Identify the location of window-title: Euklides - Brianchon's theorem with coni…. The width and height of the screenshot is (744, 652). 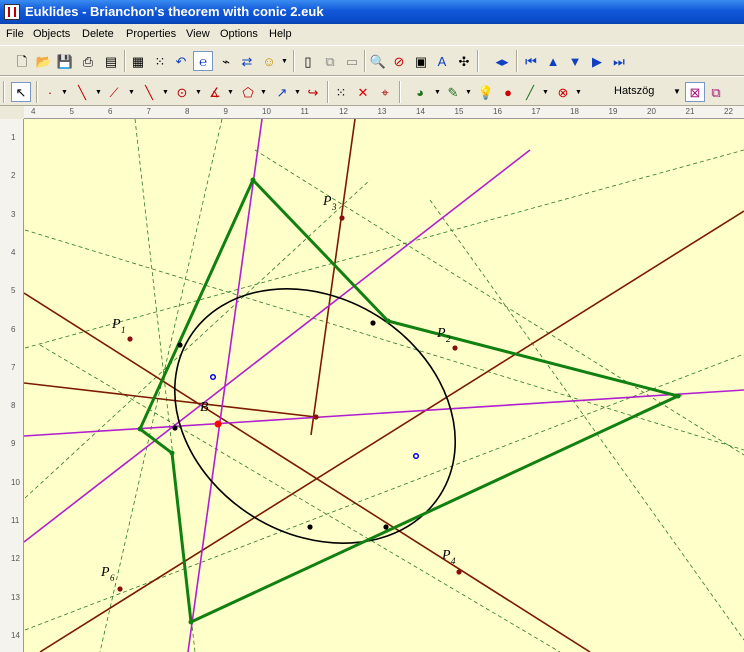
(174, 11).